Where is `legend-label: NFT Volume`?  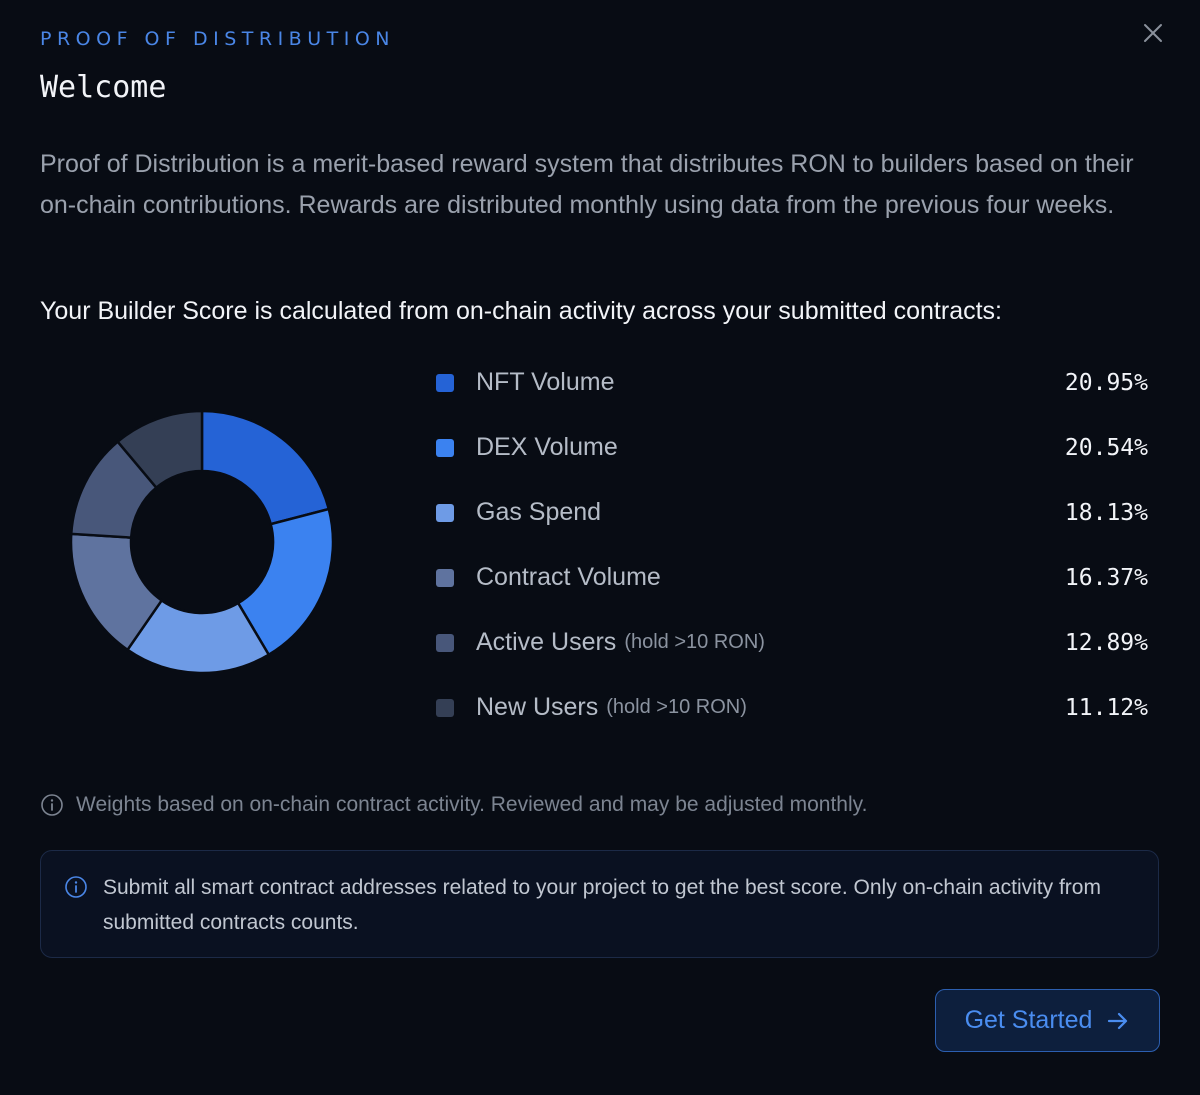 legend-label: NFT Volume is located at coordinates (545, 382).